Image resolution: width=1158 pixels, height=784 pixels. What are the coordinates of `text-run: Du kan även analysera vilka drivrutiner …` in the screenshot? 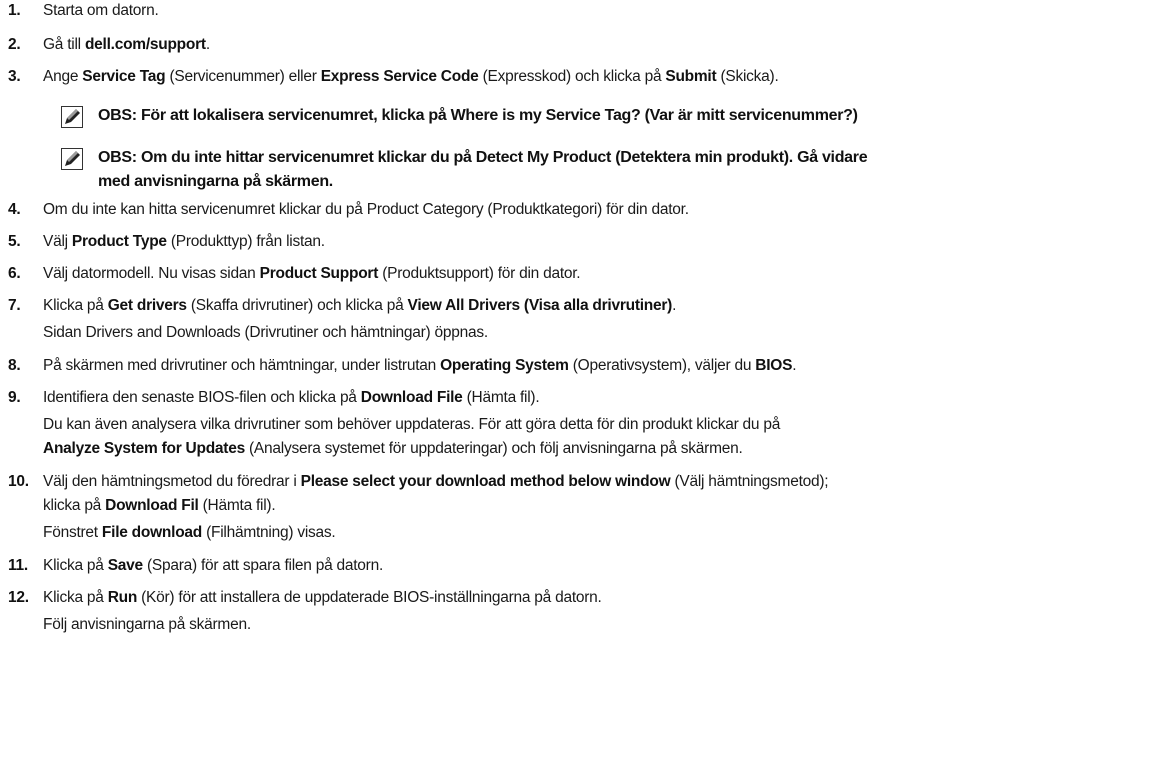 It's located at (412, 424).